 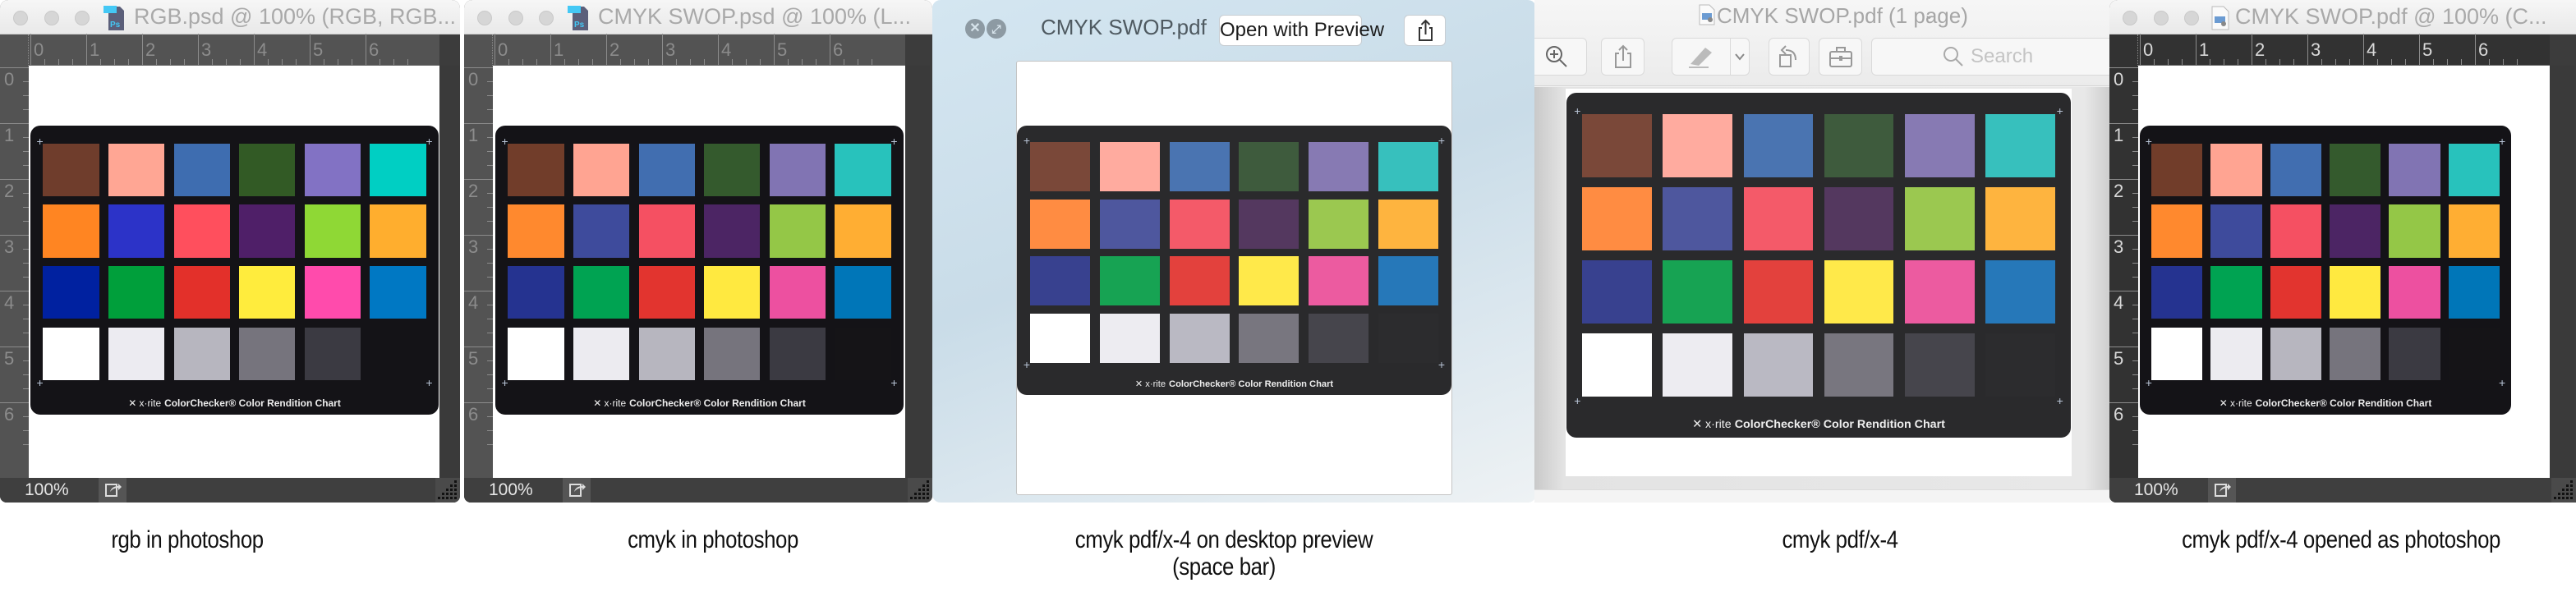 I want to click on ruler-label: 4, so click(x=726, y=49).